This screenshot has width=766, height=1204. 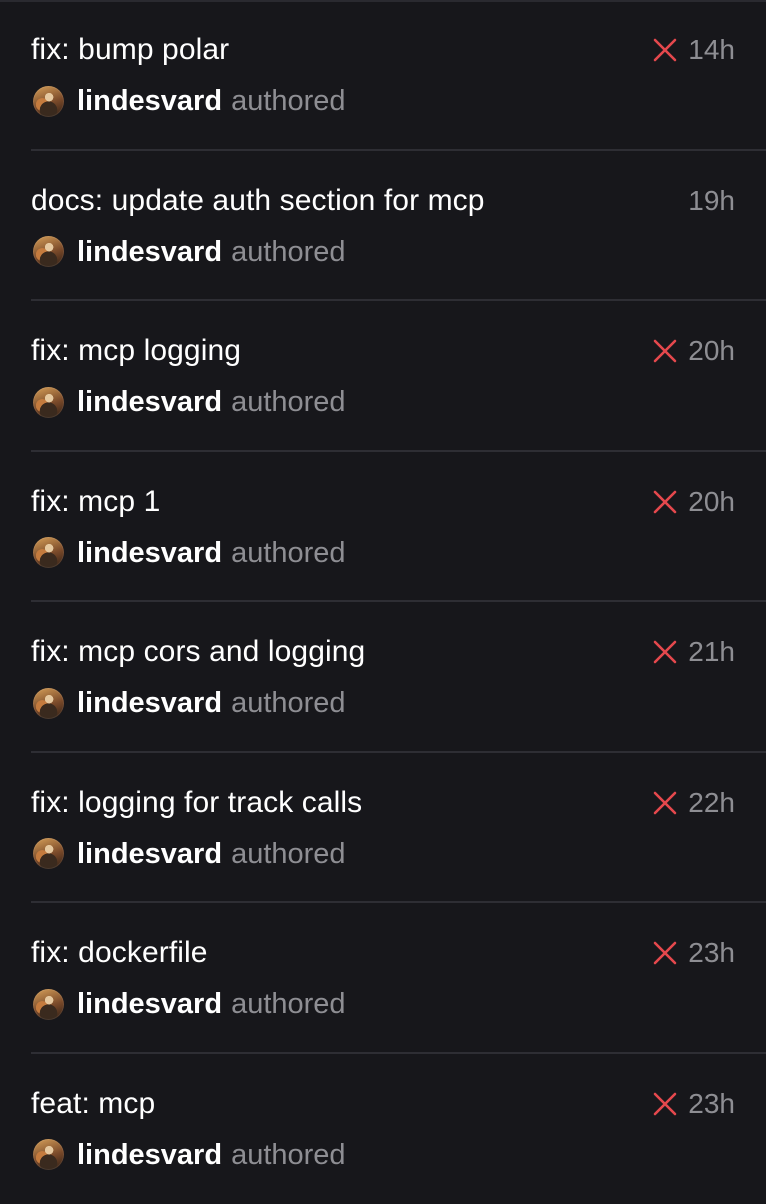 I want to click on commit-time: 22h, so click(x=711, y=803).